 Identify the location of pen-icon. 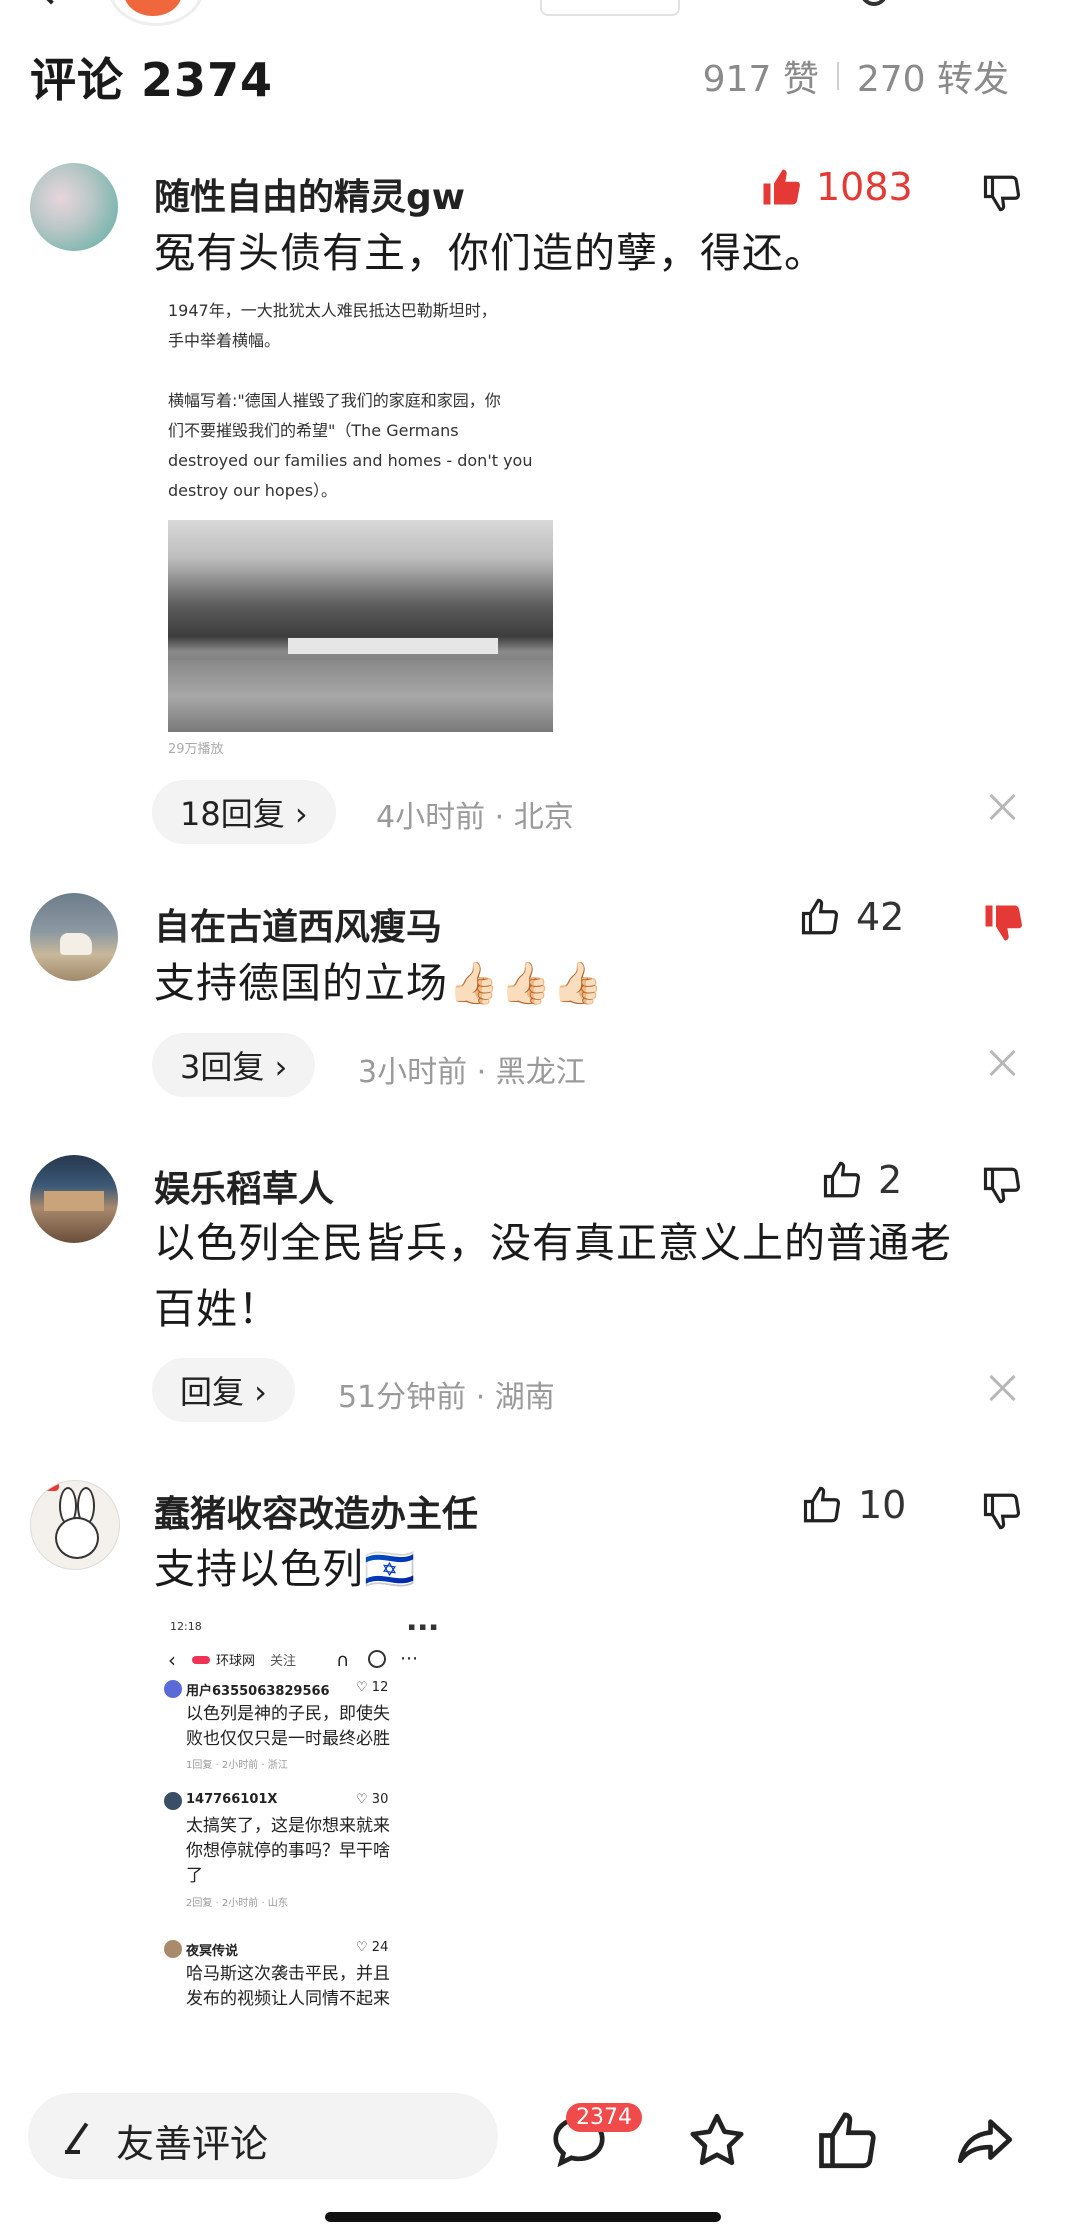
(77, 2138).